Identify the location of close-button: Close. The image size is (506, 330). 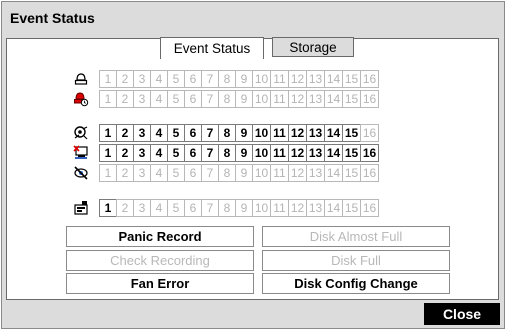
(462, 314).